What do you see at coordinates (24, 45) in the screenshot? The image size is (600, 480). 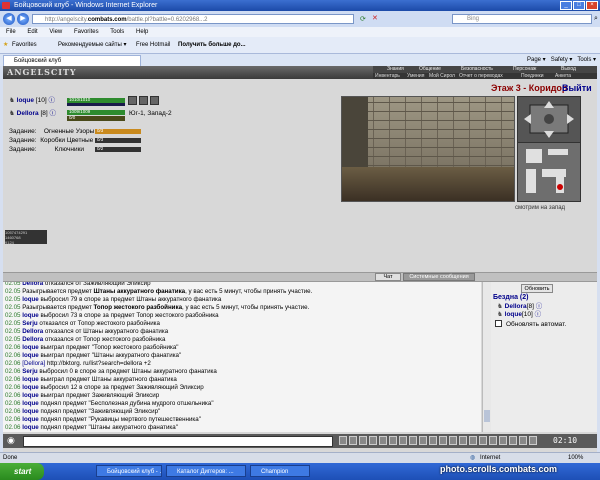 I see `favorites-button: Favorites` at bounding box center [24, 45].